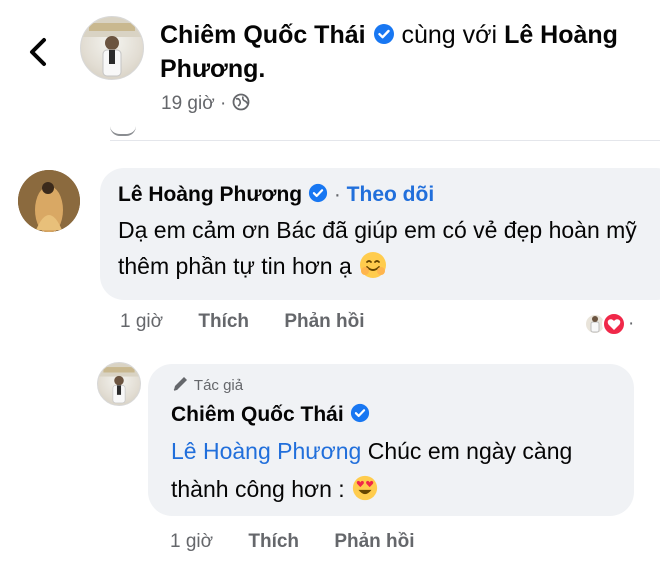  I want to click on reply-button: Phản hồi, so click(324, 321).